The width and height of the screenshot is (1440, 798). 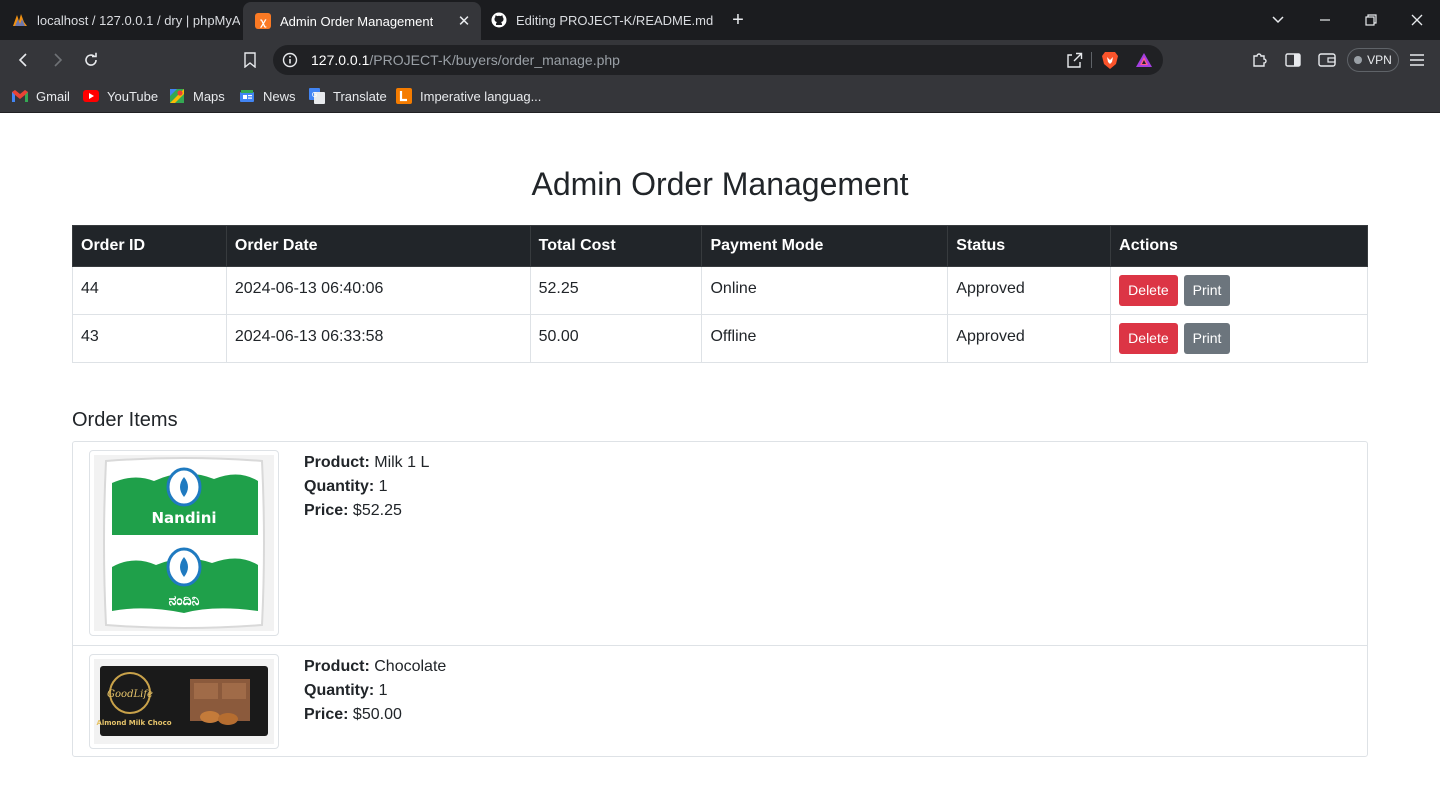 I want to click on tab-search-icon, so click(x=1278, y=20).